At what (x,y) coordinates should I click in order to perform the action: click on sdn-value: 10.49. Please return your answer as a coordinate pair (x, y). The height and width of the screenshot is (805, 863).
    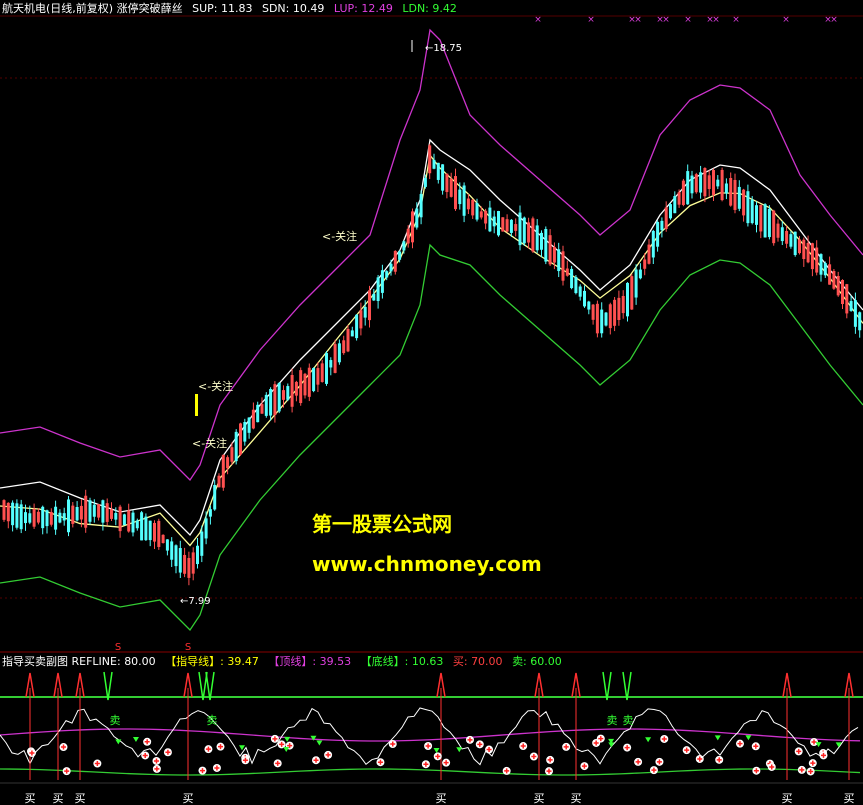
    Looking at the image, I should click on (308, 8).